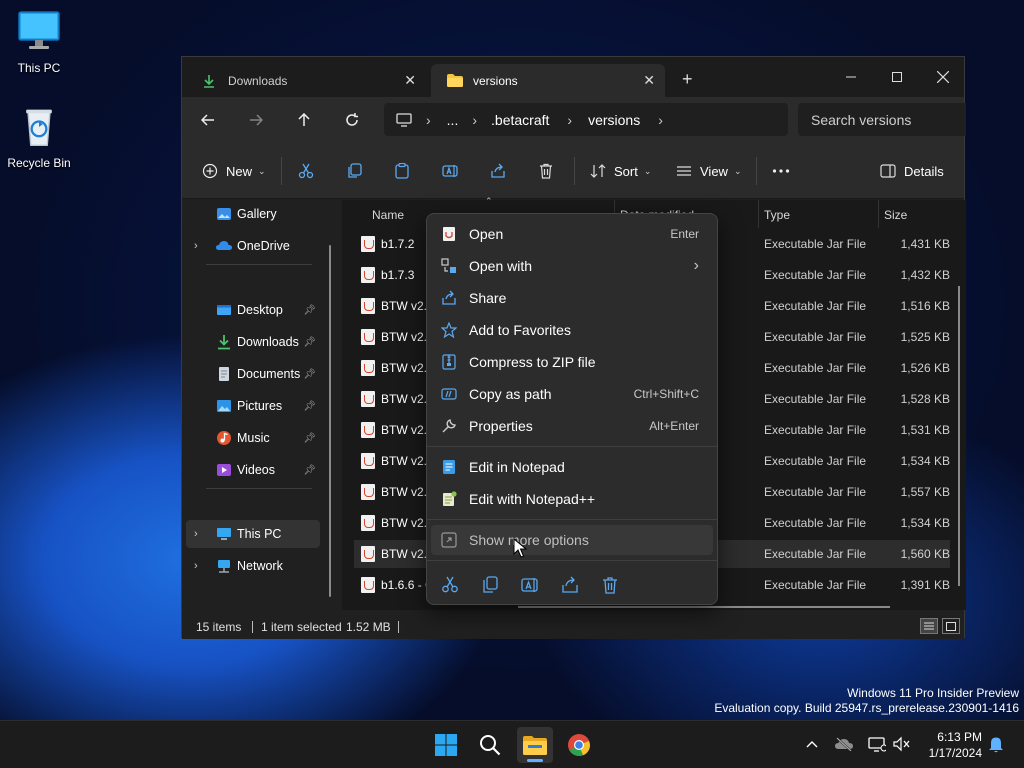  Describe the element at coordinates (253, 406) in the screenshot. I see `sidebar-item-pictures: Pictures 📌︎` at that location.